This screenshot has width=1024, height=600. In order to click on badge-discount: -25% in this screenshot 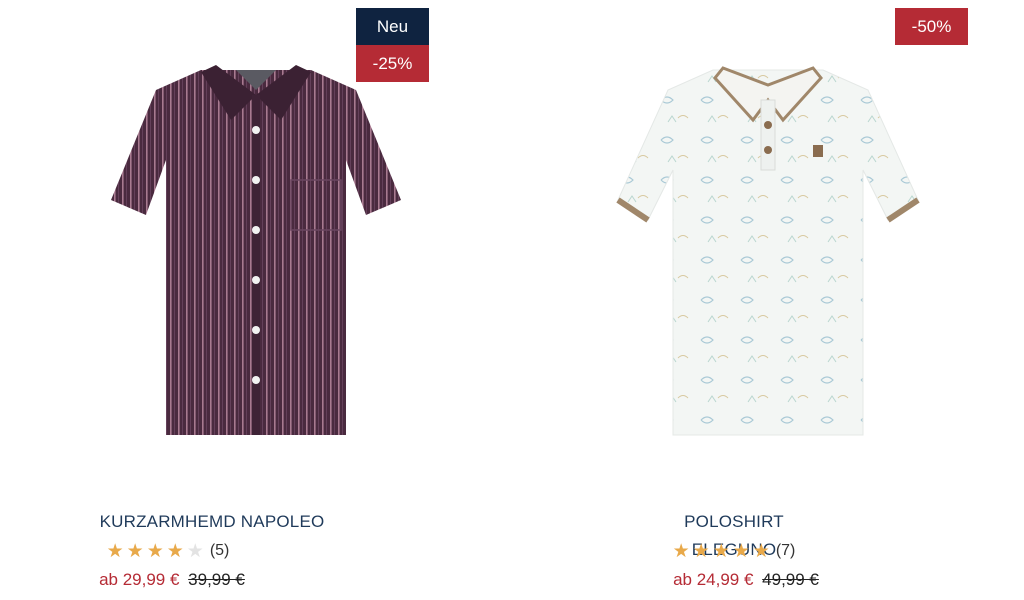, I will do `click(392, 63)`.